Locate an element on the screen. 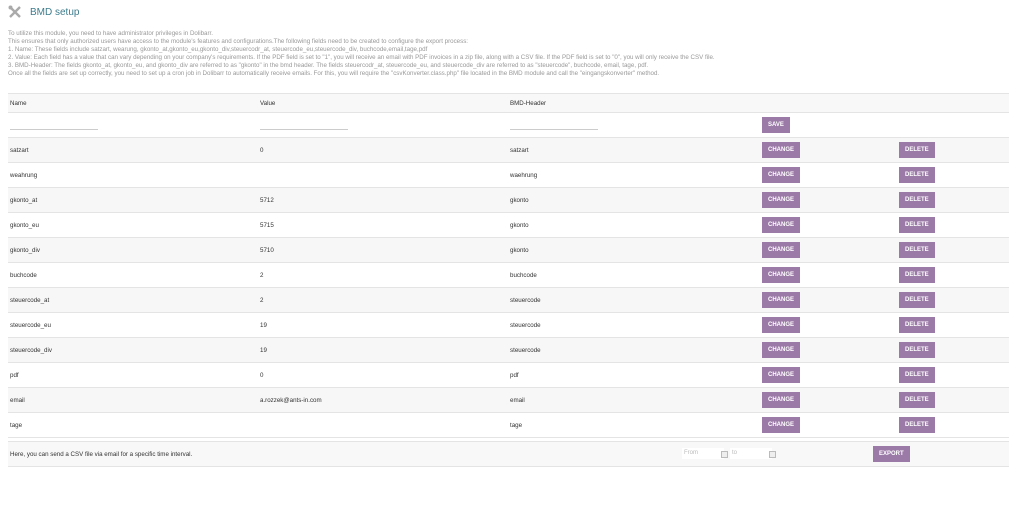  table-row: buchcode 2 buchcode CHANGE DELETE is located at coordinates (508, 275).